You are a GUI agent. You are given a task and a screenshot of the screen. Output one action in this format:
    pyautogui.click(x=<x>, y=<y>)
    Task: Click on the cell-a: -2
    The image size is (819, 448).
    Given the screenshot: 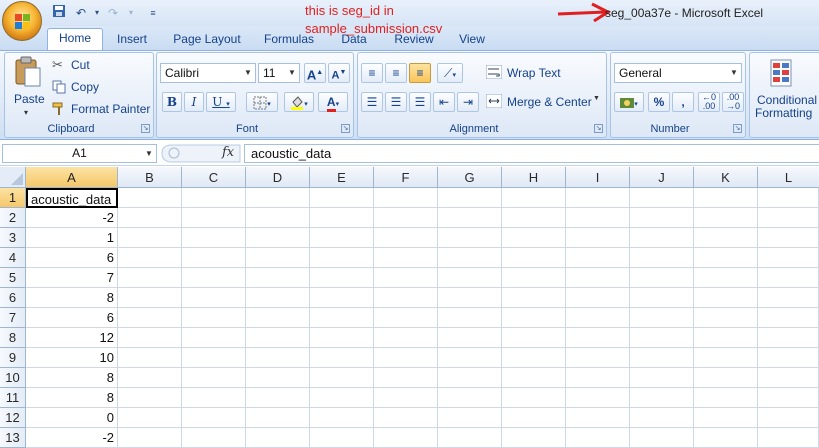 What is the action you would take?
    pyautogui.click(x=72, y=218)
    